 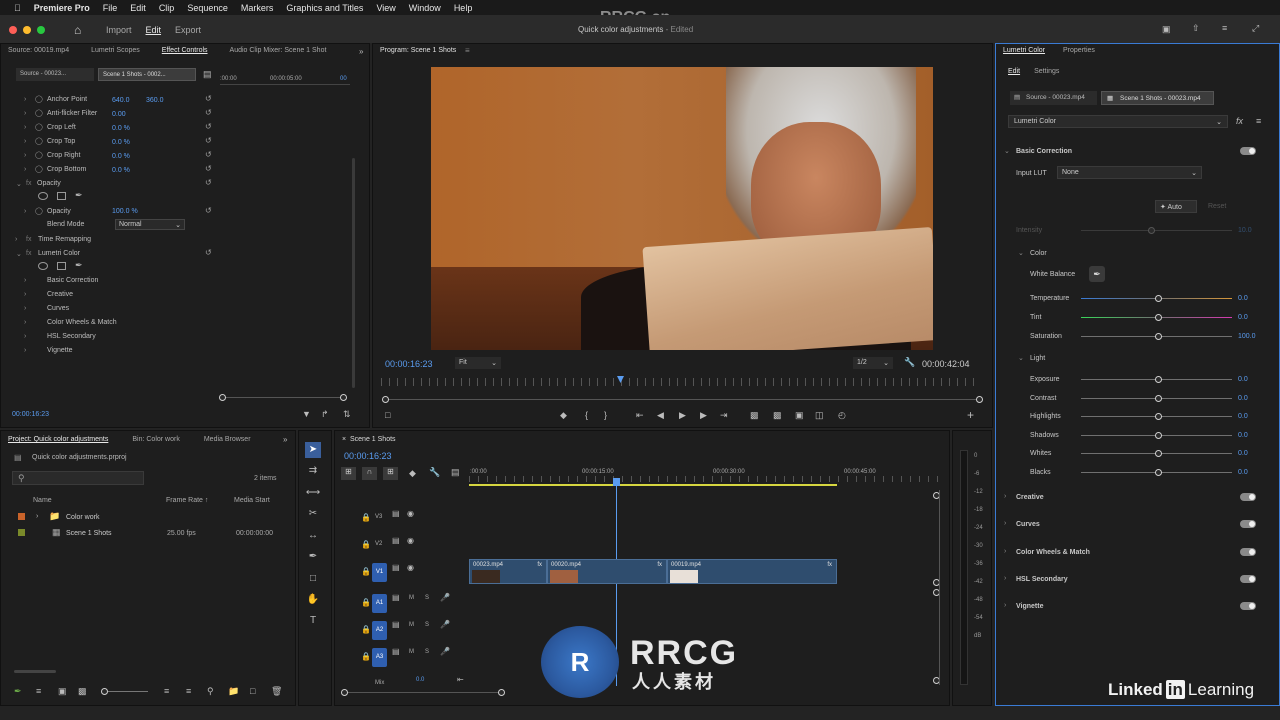 I want to click on project-search-input: ⚲, so click(x=78, y=478).